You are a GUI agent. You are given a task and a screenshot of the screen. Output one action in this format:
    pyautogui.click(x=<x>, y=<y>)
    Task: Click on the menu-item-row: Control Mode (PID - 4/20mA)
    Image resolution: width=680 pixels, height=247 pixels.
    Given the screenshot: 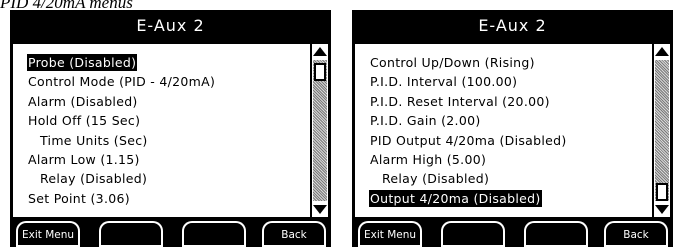 What is the action you would take?
    pyautogui.click(x=121, y=80)
    